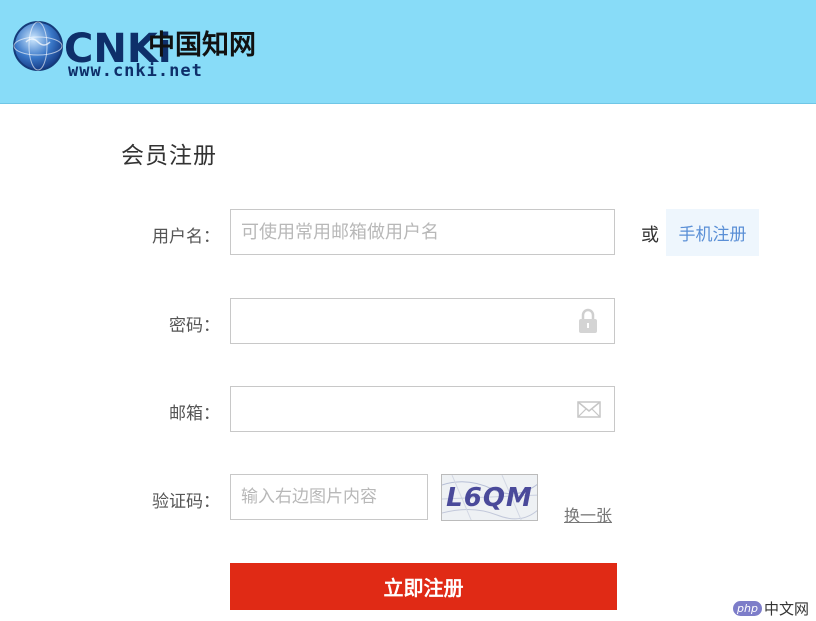  I want to click on password-input, so click(422, 321).